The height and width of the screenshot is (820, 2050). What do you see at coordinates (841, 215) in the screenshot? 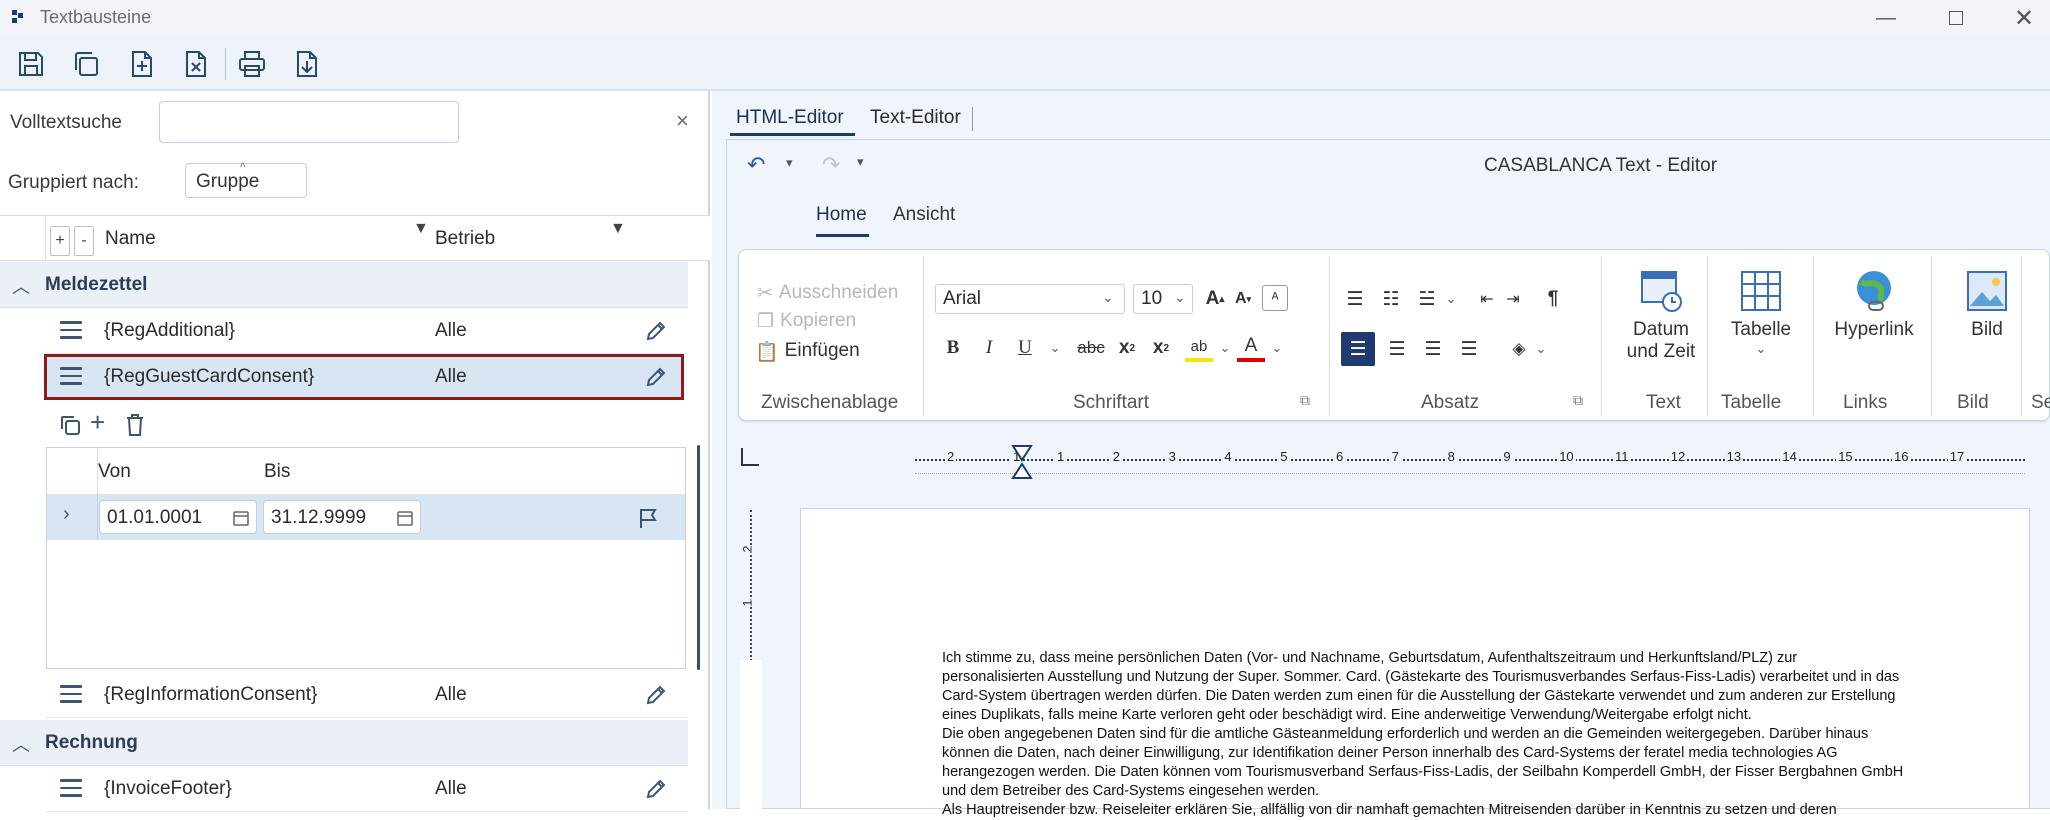
I see `ribbon-tab-home: Home` at bounding box center [841, 215].